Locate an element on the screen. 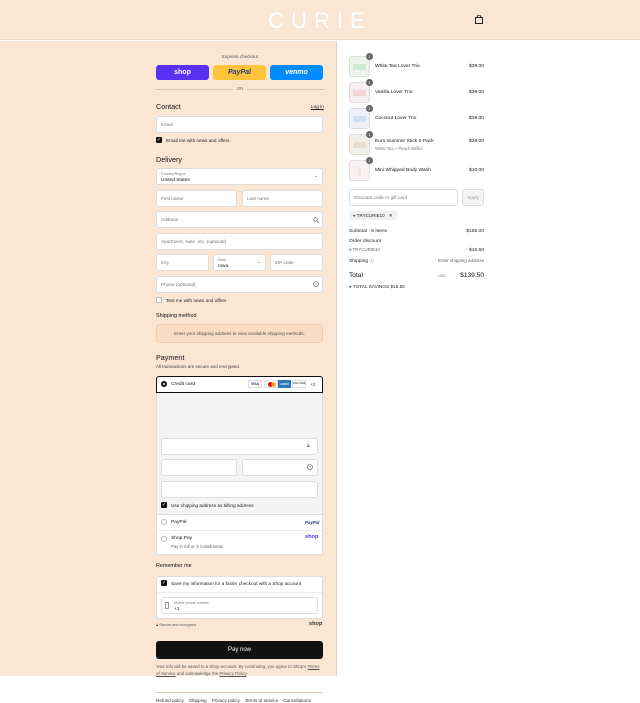  save-info-checkbox: ✓ is located at coordinates (164, 583).